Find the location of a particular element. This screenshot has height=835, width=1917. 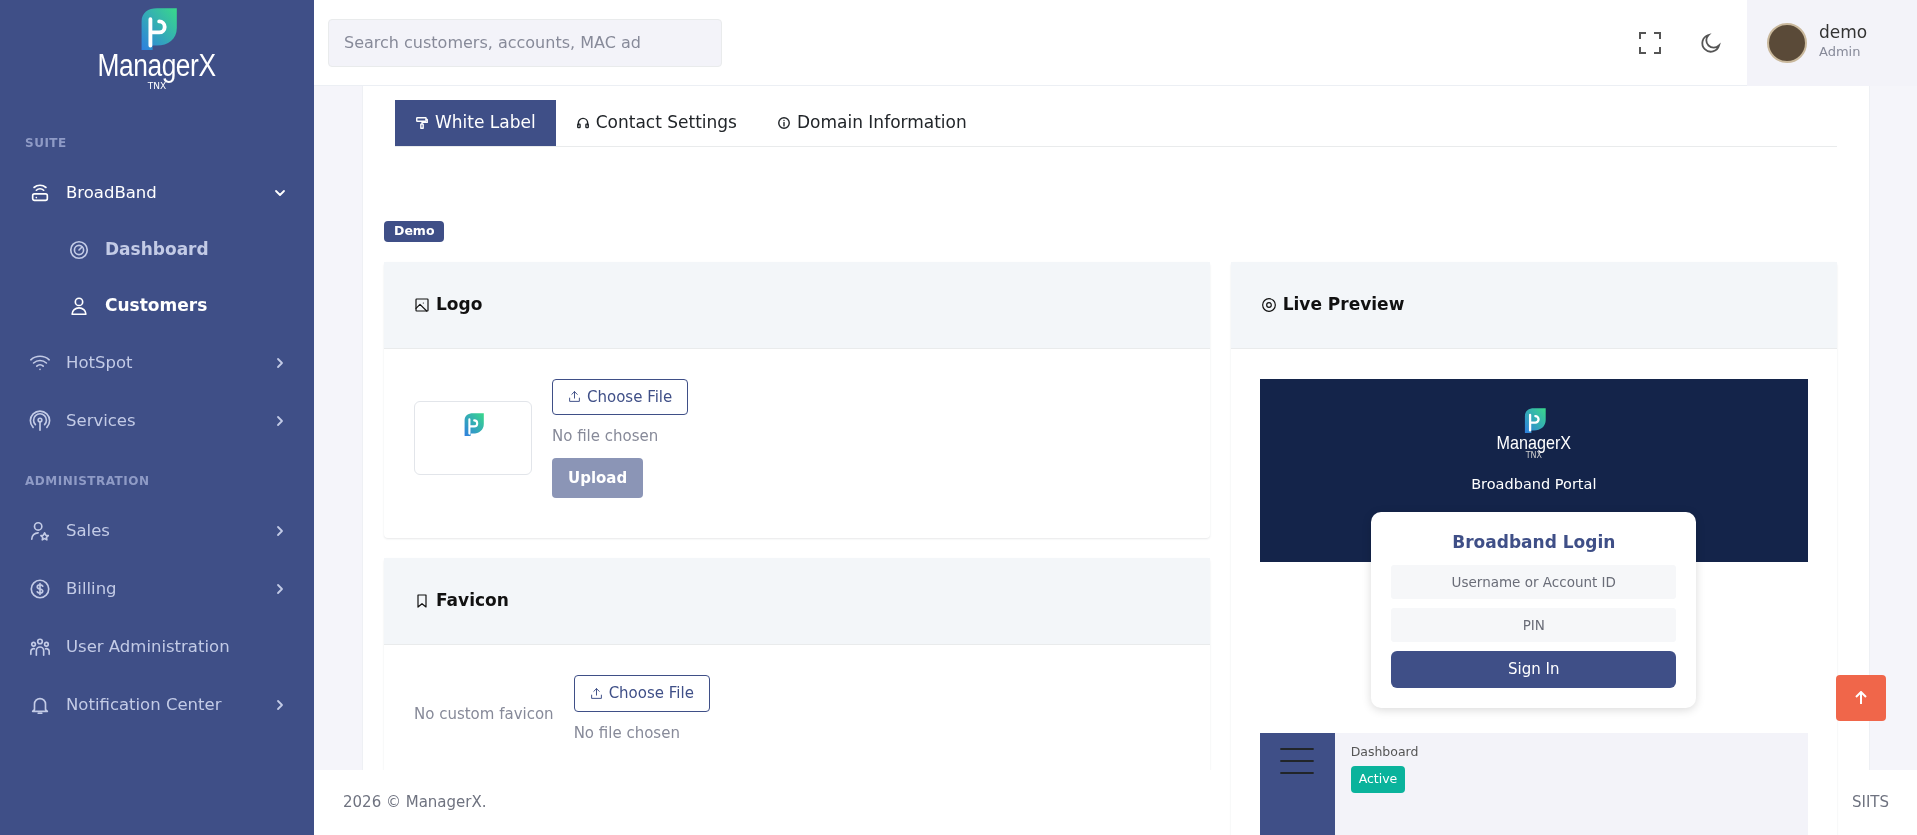

no-favicon-text: No custom favicon is located at coordinates (484, 715).